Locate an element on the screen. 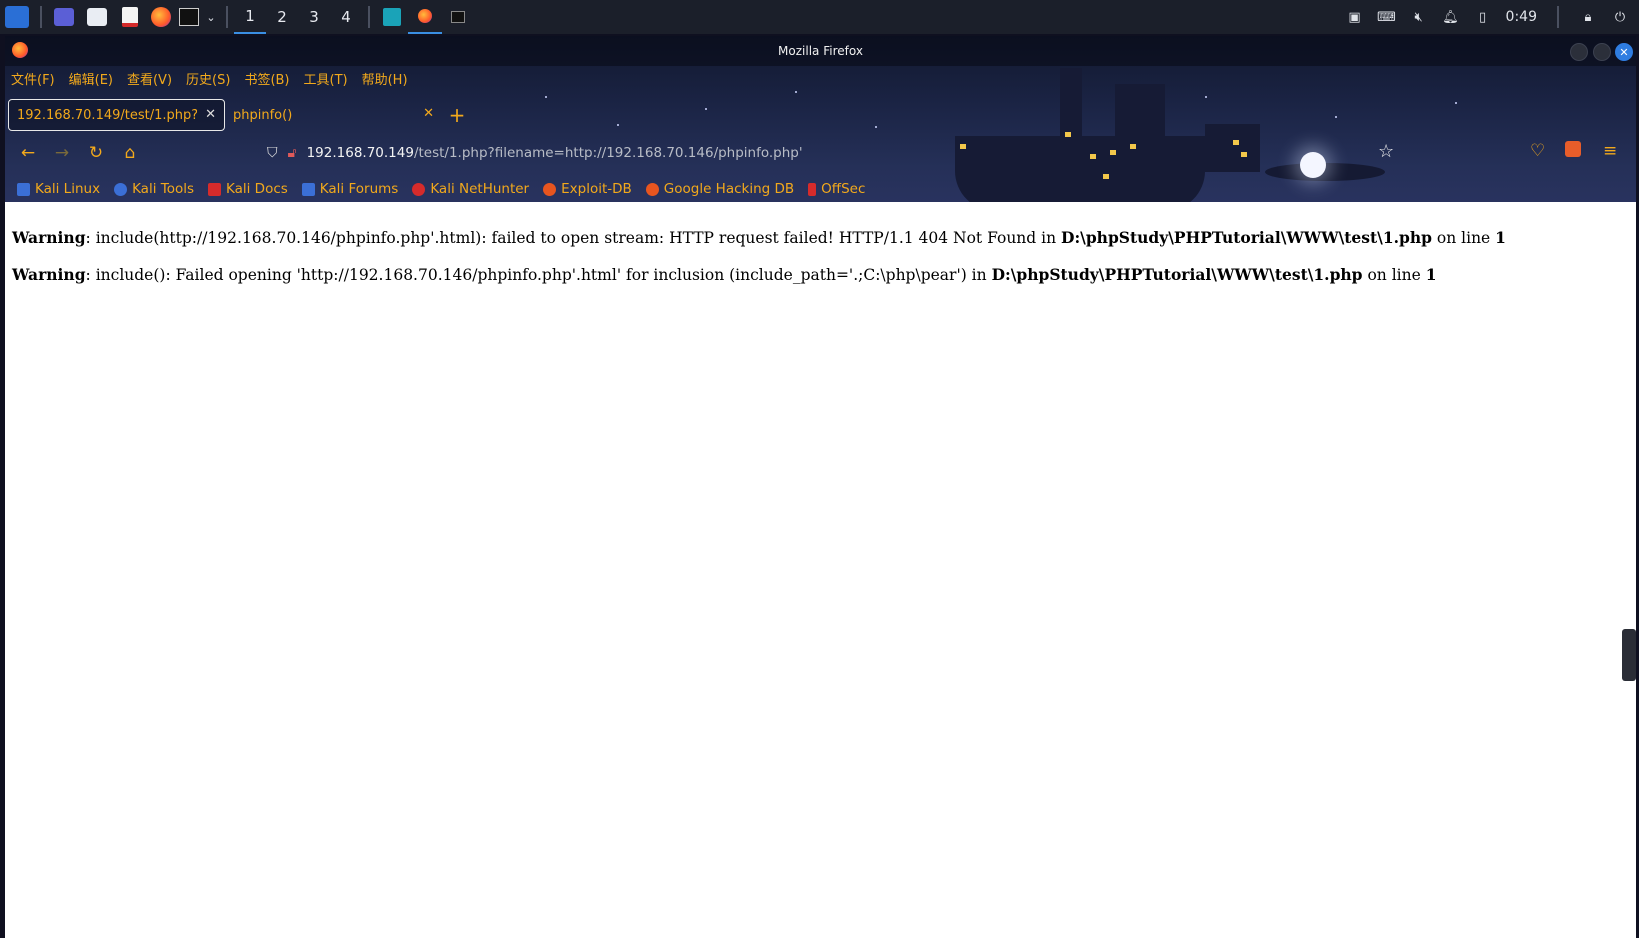  notification-bell-icon: 🔔︎ is located at coordinates (1451, 17).